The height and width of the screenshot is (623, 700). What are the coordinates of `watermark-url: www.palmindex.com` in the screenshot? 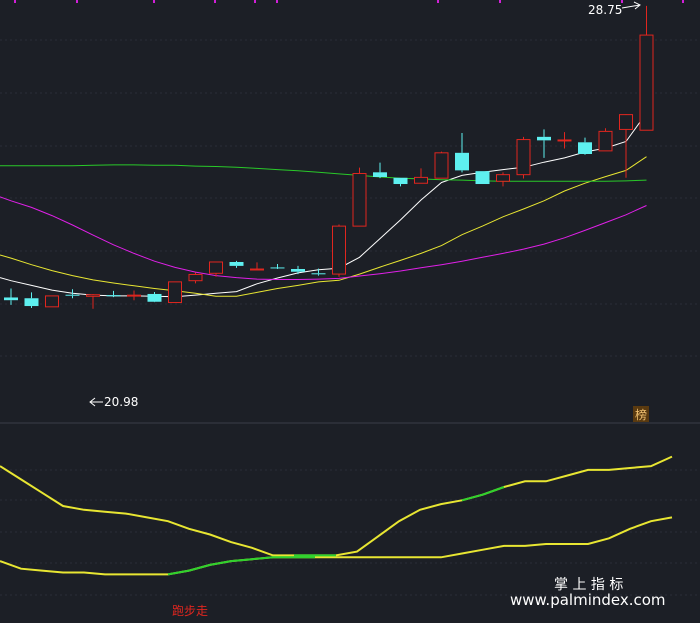 It's located at (588, 600).